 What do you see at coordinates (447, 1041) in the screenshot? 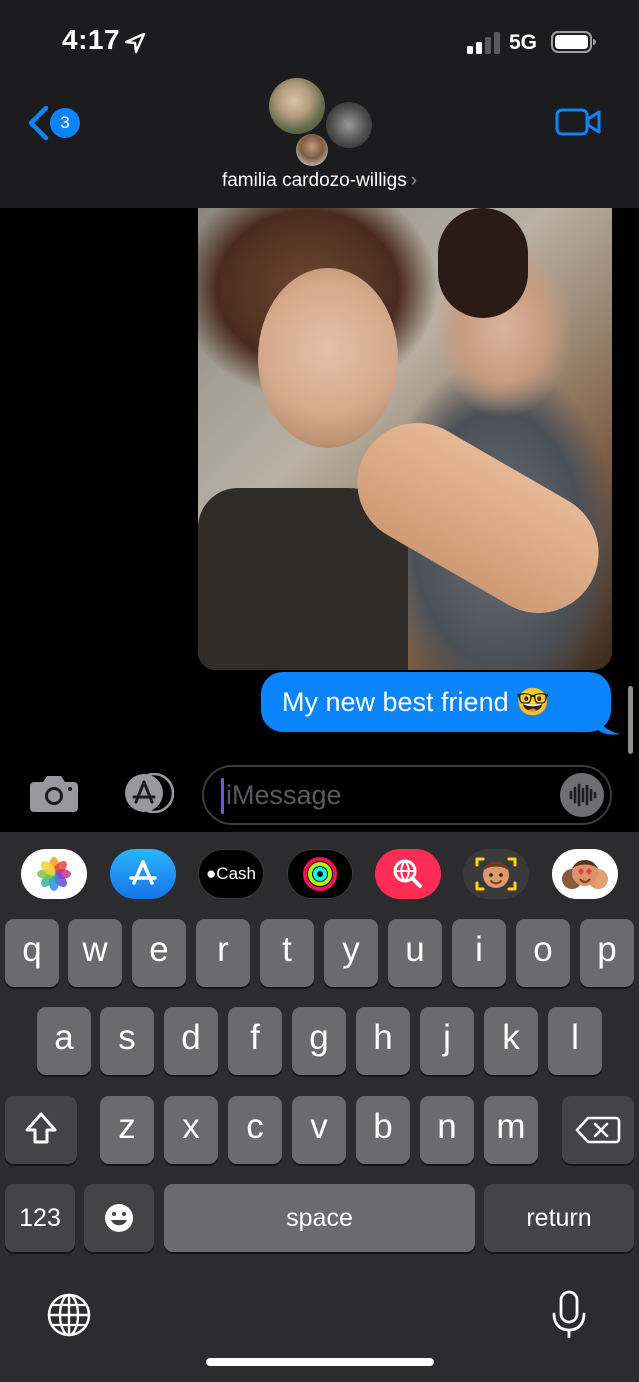
I see `key-j: j` at bounding box center [447, 1041].